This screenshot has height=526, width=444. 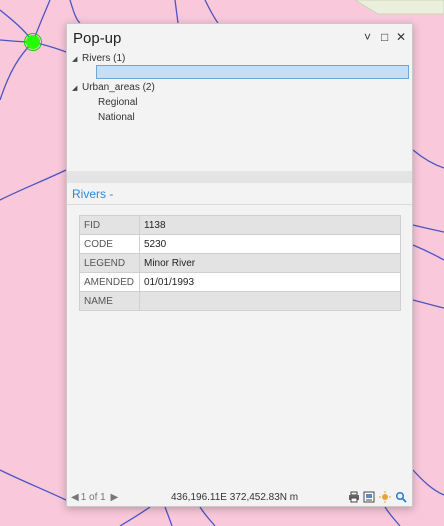 What do you see at coordinates (377, 497) in the screenshot?
I see `footer-toolbar` at bounding box center [377, 497].